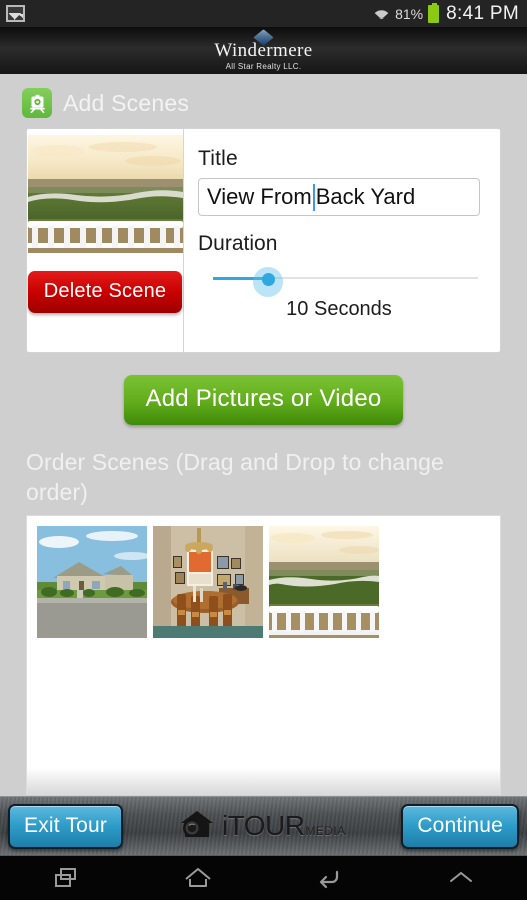 This screenshot has width=527, height=900. What do you see at coordinates (313, 197) in the screenshot?
I see `text-cursor` at bounding box center [313, 197].